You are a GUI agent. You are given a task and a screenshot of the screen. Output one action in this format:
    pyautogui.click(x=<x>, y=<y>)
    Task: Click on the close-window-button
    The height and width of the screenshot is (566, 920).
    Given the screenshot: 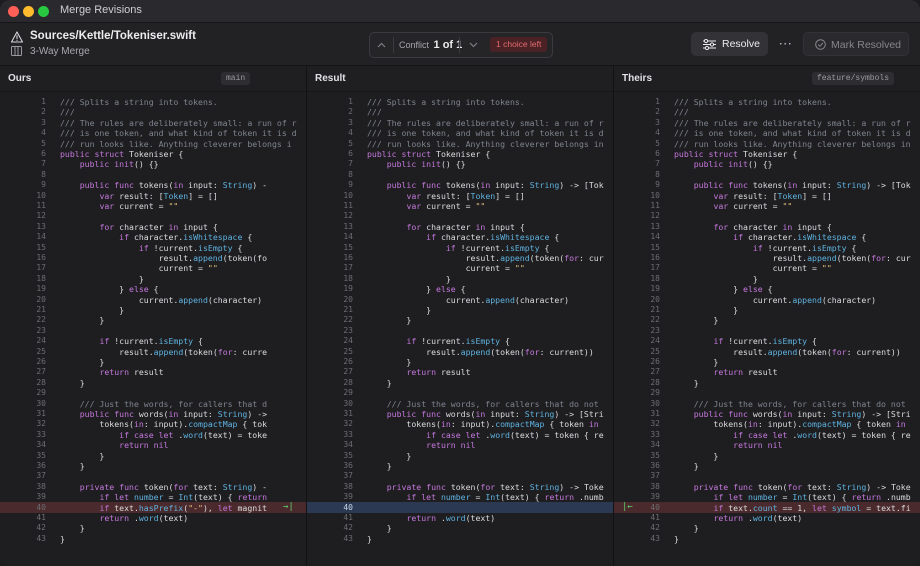 What is the action you would take?
    pyautogui.click(x=13, y=11)
    